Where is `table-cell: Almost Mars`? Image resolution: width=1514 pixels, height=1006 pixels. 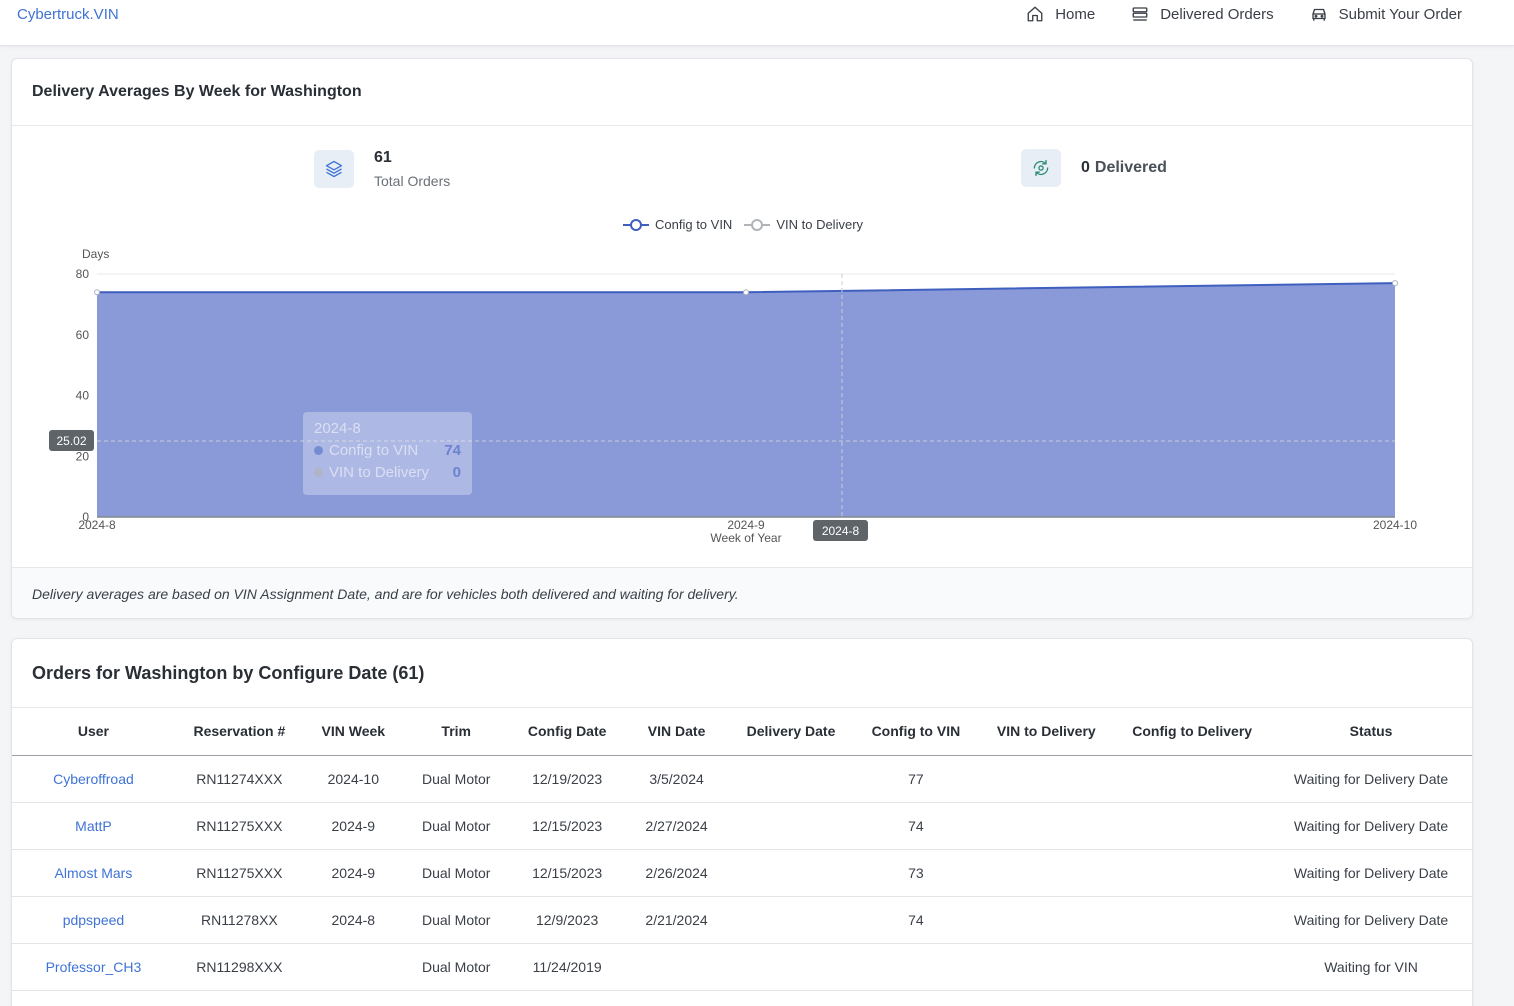
table-cell: Almost Mars is located at coordinates (93, 873).